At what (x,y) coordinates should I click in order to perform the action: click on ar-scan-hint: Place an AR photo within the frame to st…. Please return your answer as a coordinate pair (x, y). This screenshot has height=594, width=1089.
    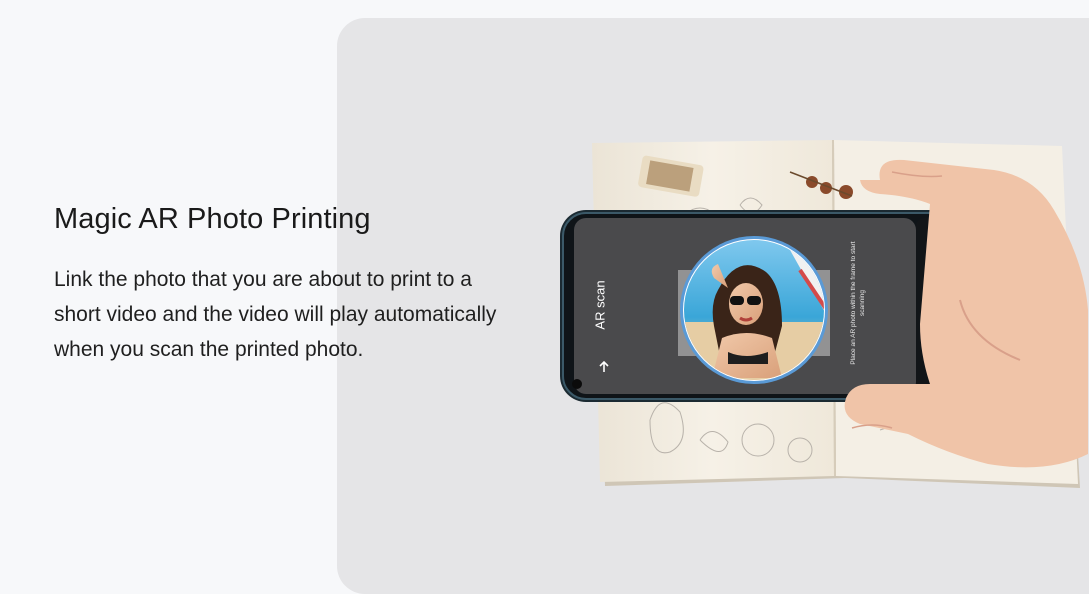
    Looking at the image, I should click on (858, 303).